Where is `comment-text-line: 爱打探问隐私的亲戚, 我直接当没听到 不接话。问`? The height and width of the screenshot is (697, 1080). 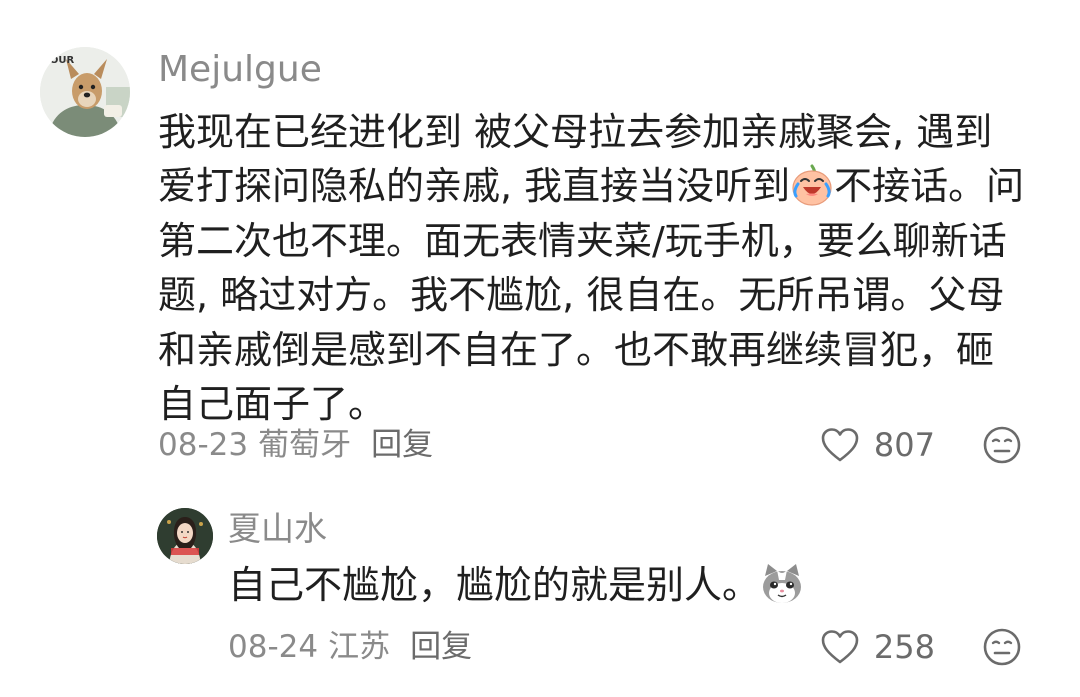 comment-text-line: 爱打探问隐私的亲戚, 我直接当没听到 不接话。问 is located at coordinates (603, 186).